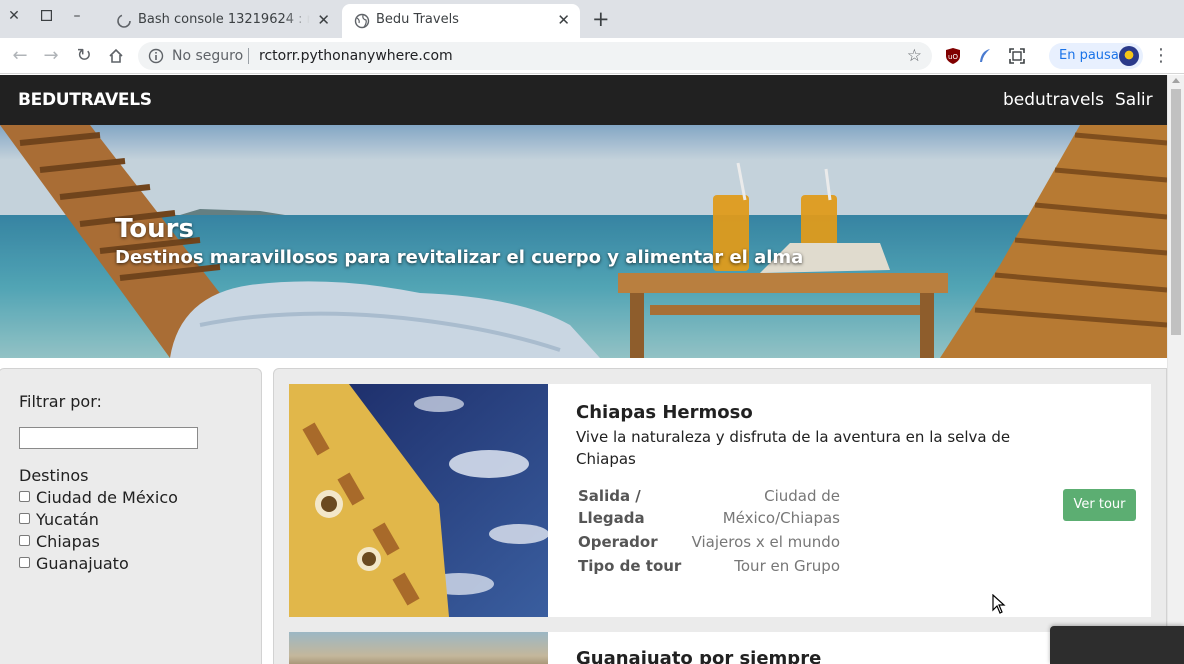  What do you see at coordinates (999, 604) in the screenshot?
I see `mouse-cursor-icon` at bounding box center [999, 604].